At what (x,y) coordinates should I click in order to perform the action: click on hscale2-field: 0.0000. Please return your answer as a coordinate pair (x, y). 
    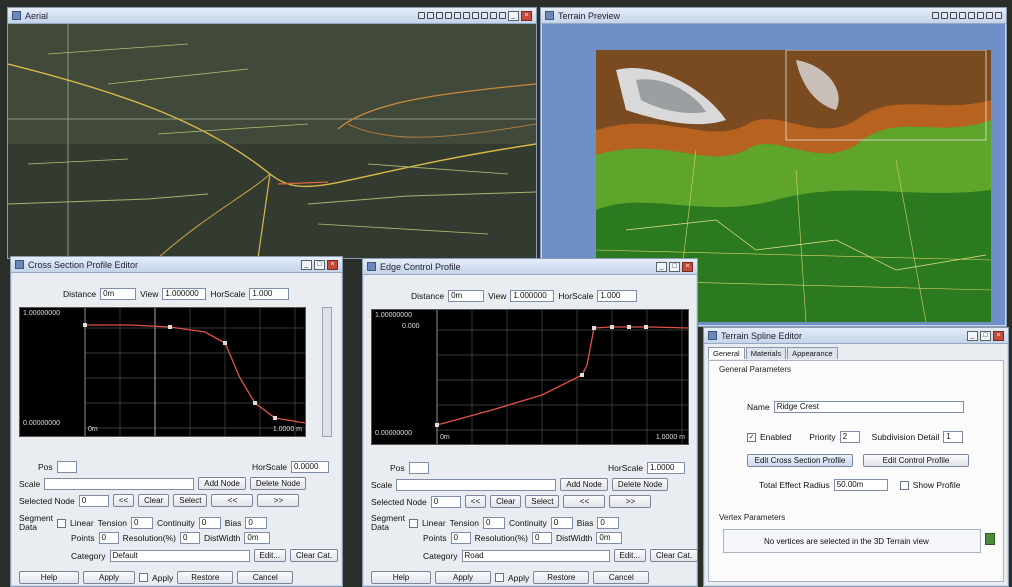
    Looking at the image, I should click on (309, 467).